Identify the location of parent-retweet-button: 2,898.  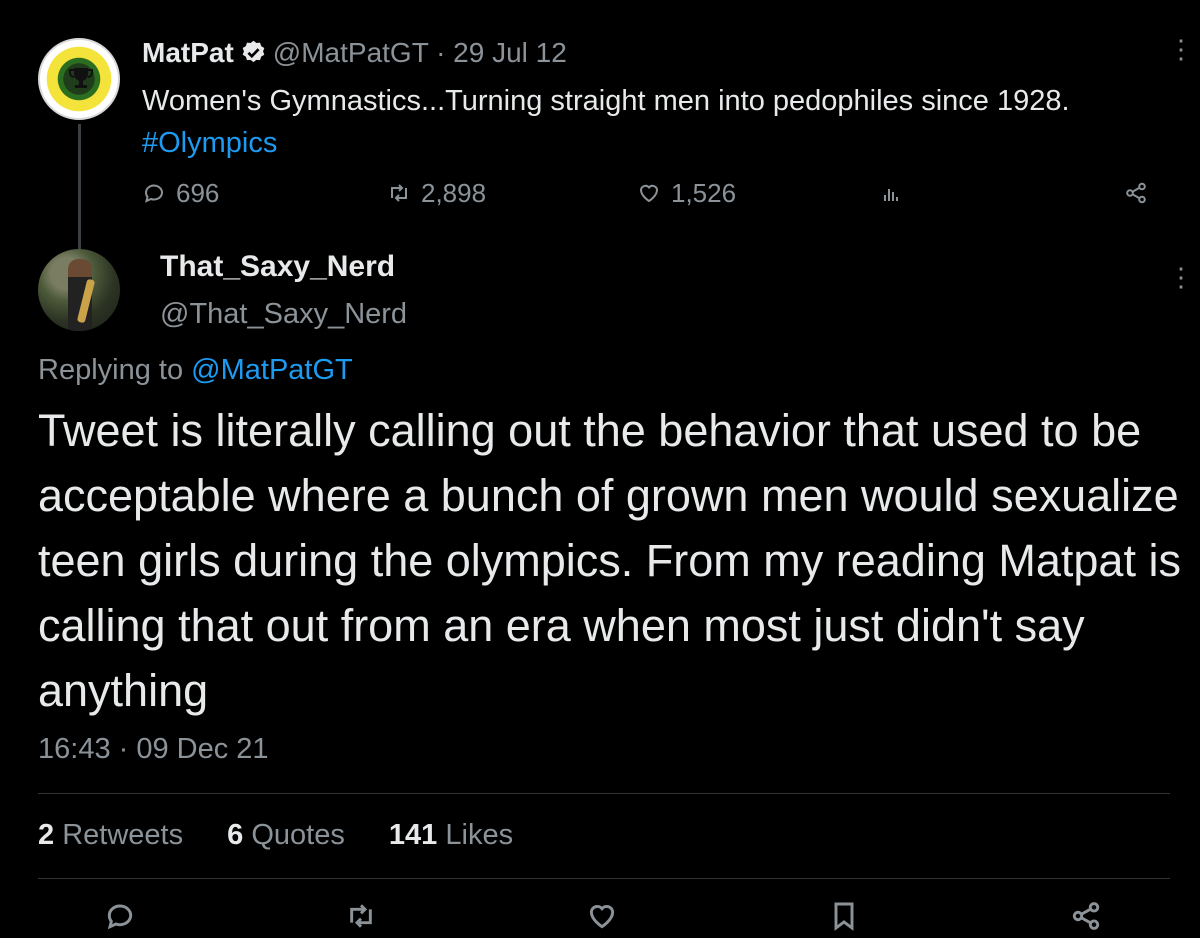
(436, 193).